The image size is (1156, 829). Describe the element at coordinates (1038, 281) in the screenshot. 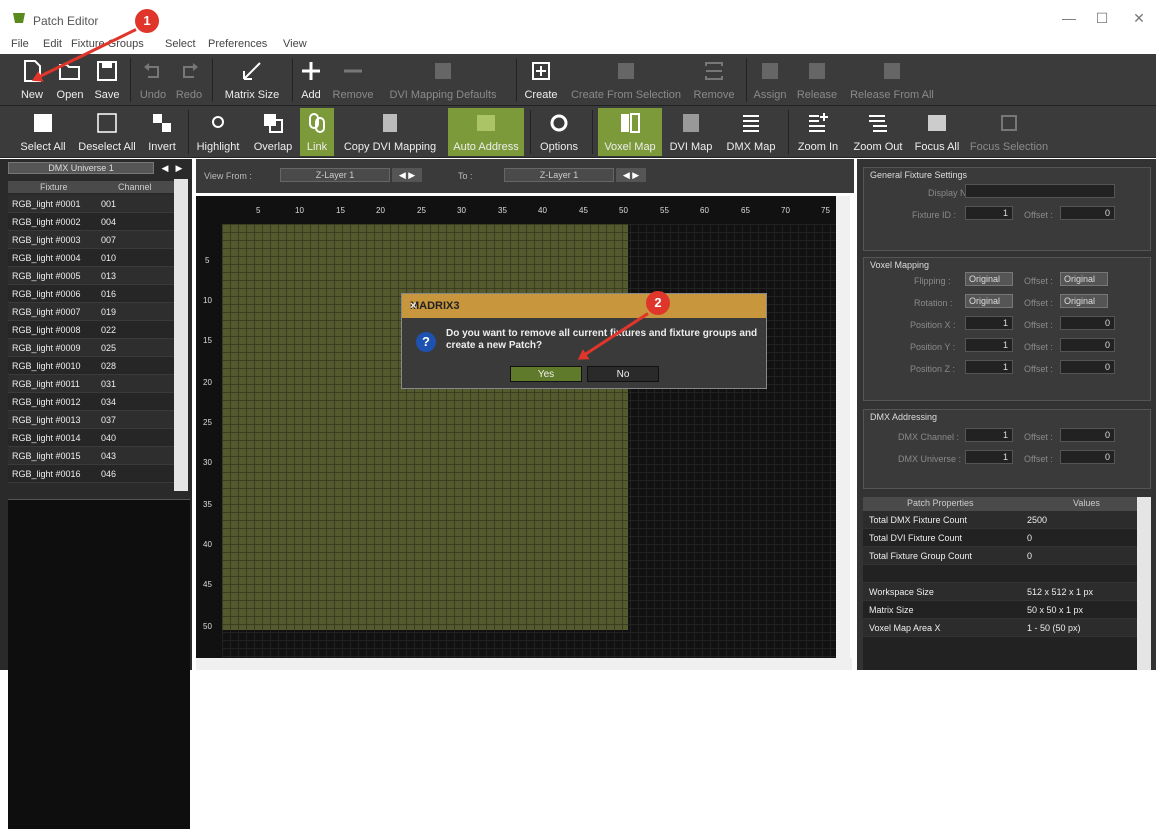

I see `offset-label: Offset :` at that location.